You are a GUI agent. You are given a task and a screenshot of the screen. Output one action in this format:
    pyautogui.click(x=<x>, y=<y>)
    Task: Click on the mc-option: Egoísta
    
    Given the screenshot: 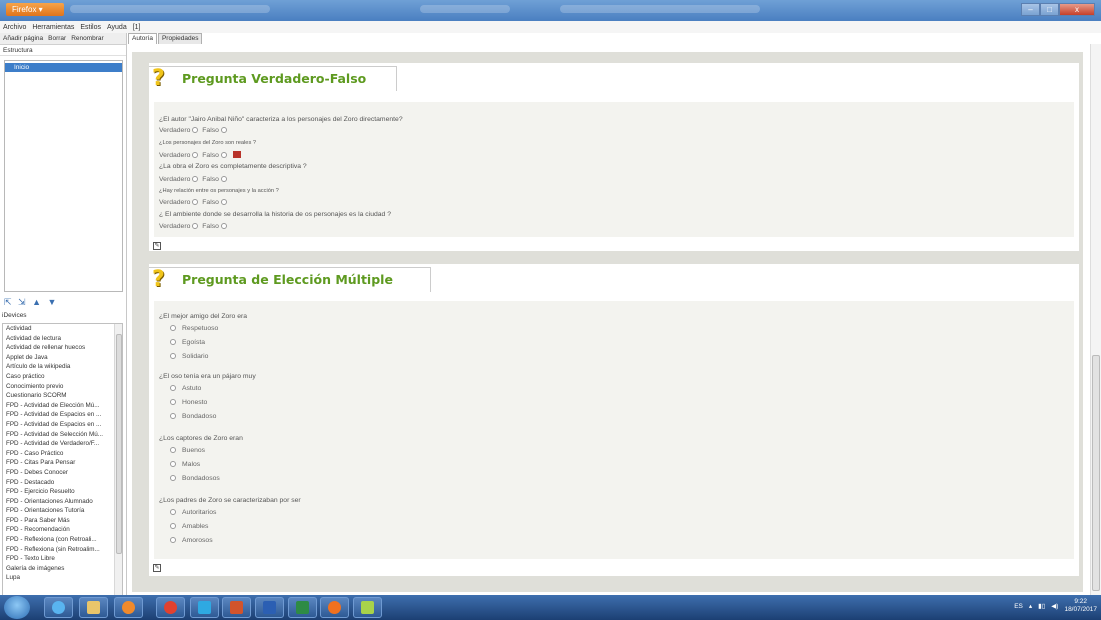 What is the action you would take?
    pyautogui.click(x=186, y=342)
    